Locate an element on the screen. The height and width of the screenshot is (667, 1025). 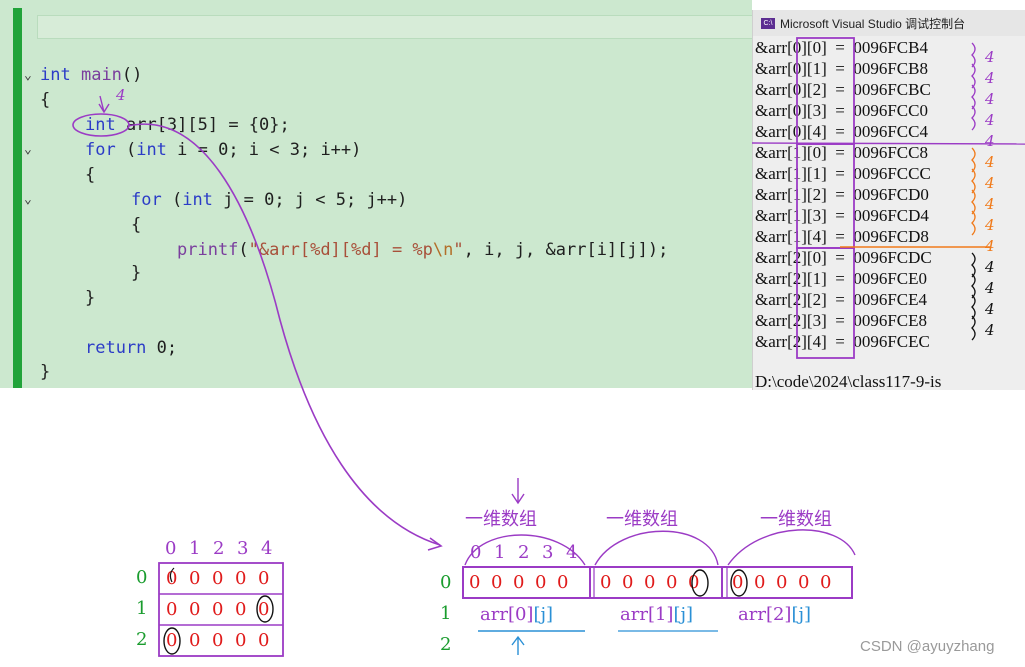
ink-box-row2 is located at coordinates (825, 303).